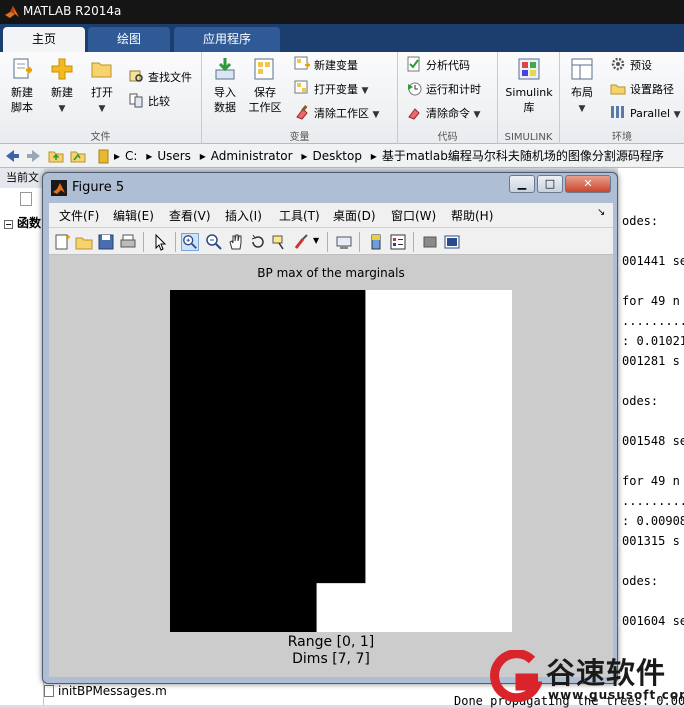  Describe the element at coordinates (331, 90) in the screenshot. I see `open-variable-button: 打开变量 ▼` at that location.